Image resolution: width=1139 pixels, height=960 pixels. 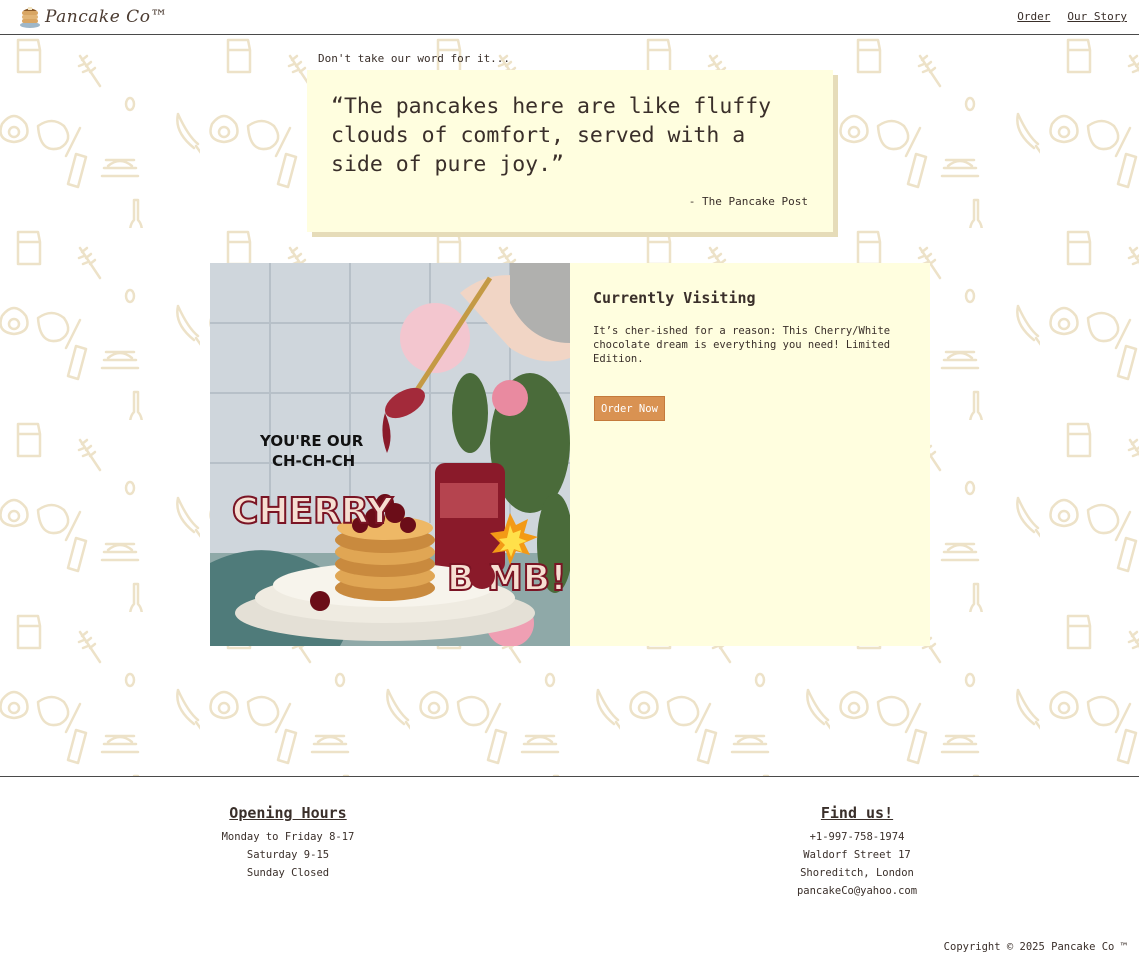 I want to click on product-photo: YOU'RE OUR CH-CH-CH CHERRY B MB!, so click(x=390, y=454).